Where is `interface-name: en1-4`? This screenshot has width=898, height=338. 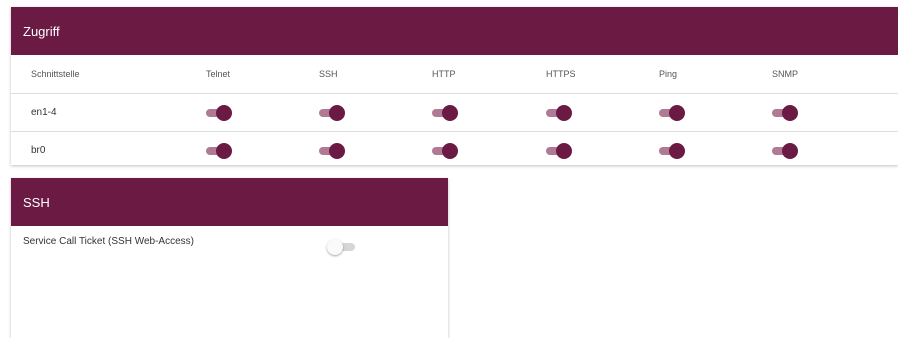
interface-name: en1-4 is located at coordinates (108, 112).